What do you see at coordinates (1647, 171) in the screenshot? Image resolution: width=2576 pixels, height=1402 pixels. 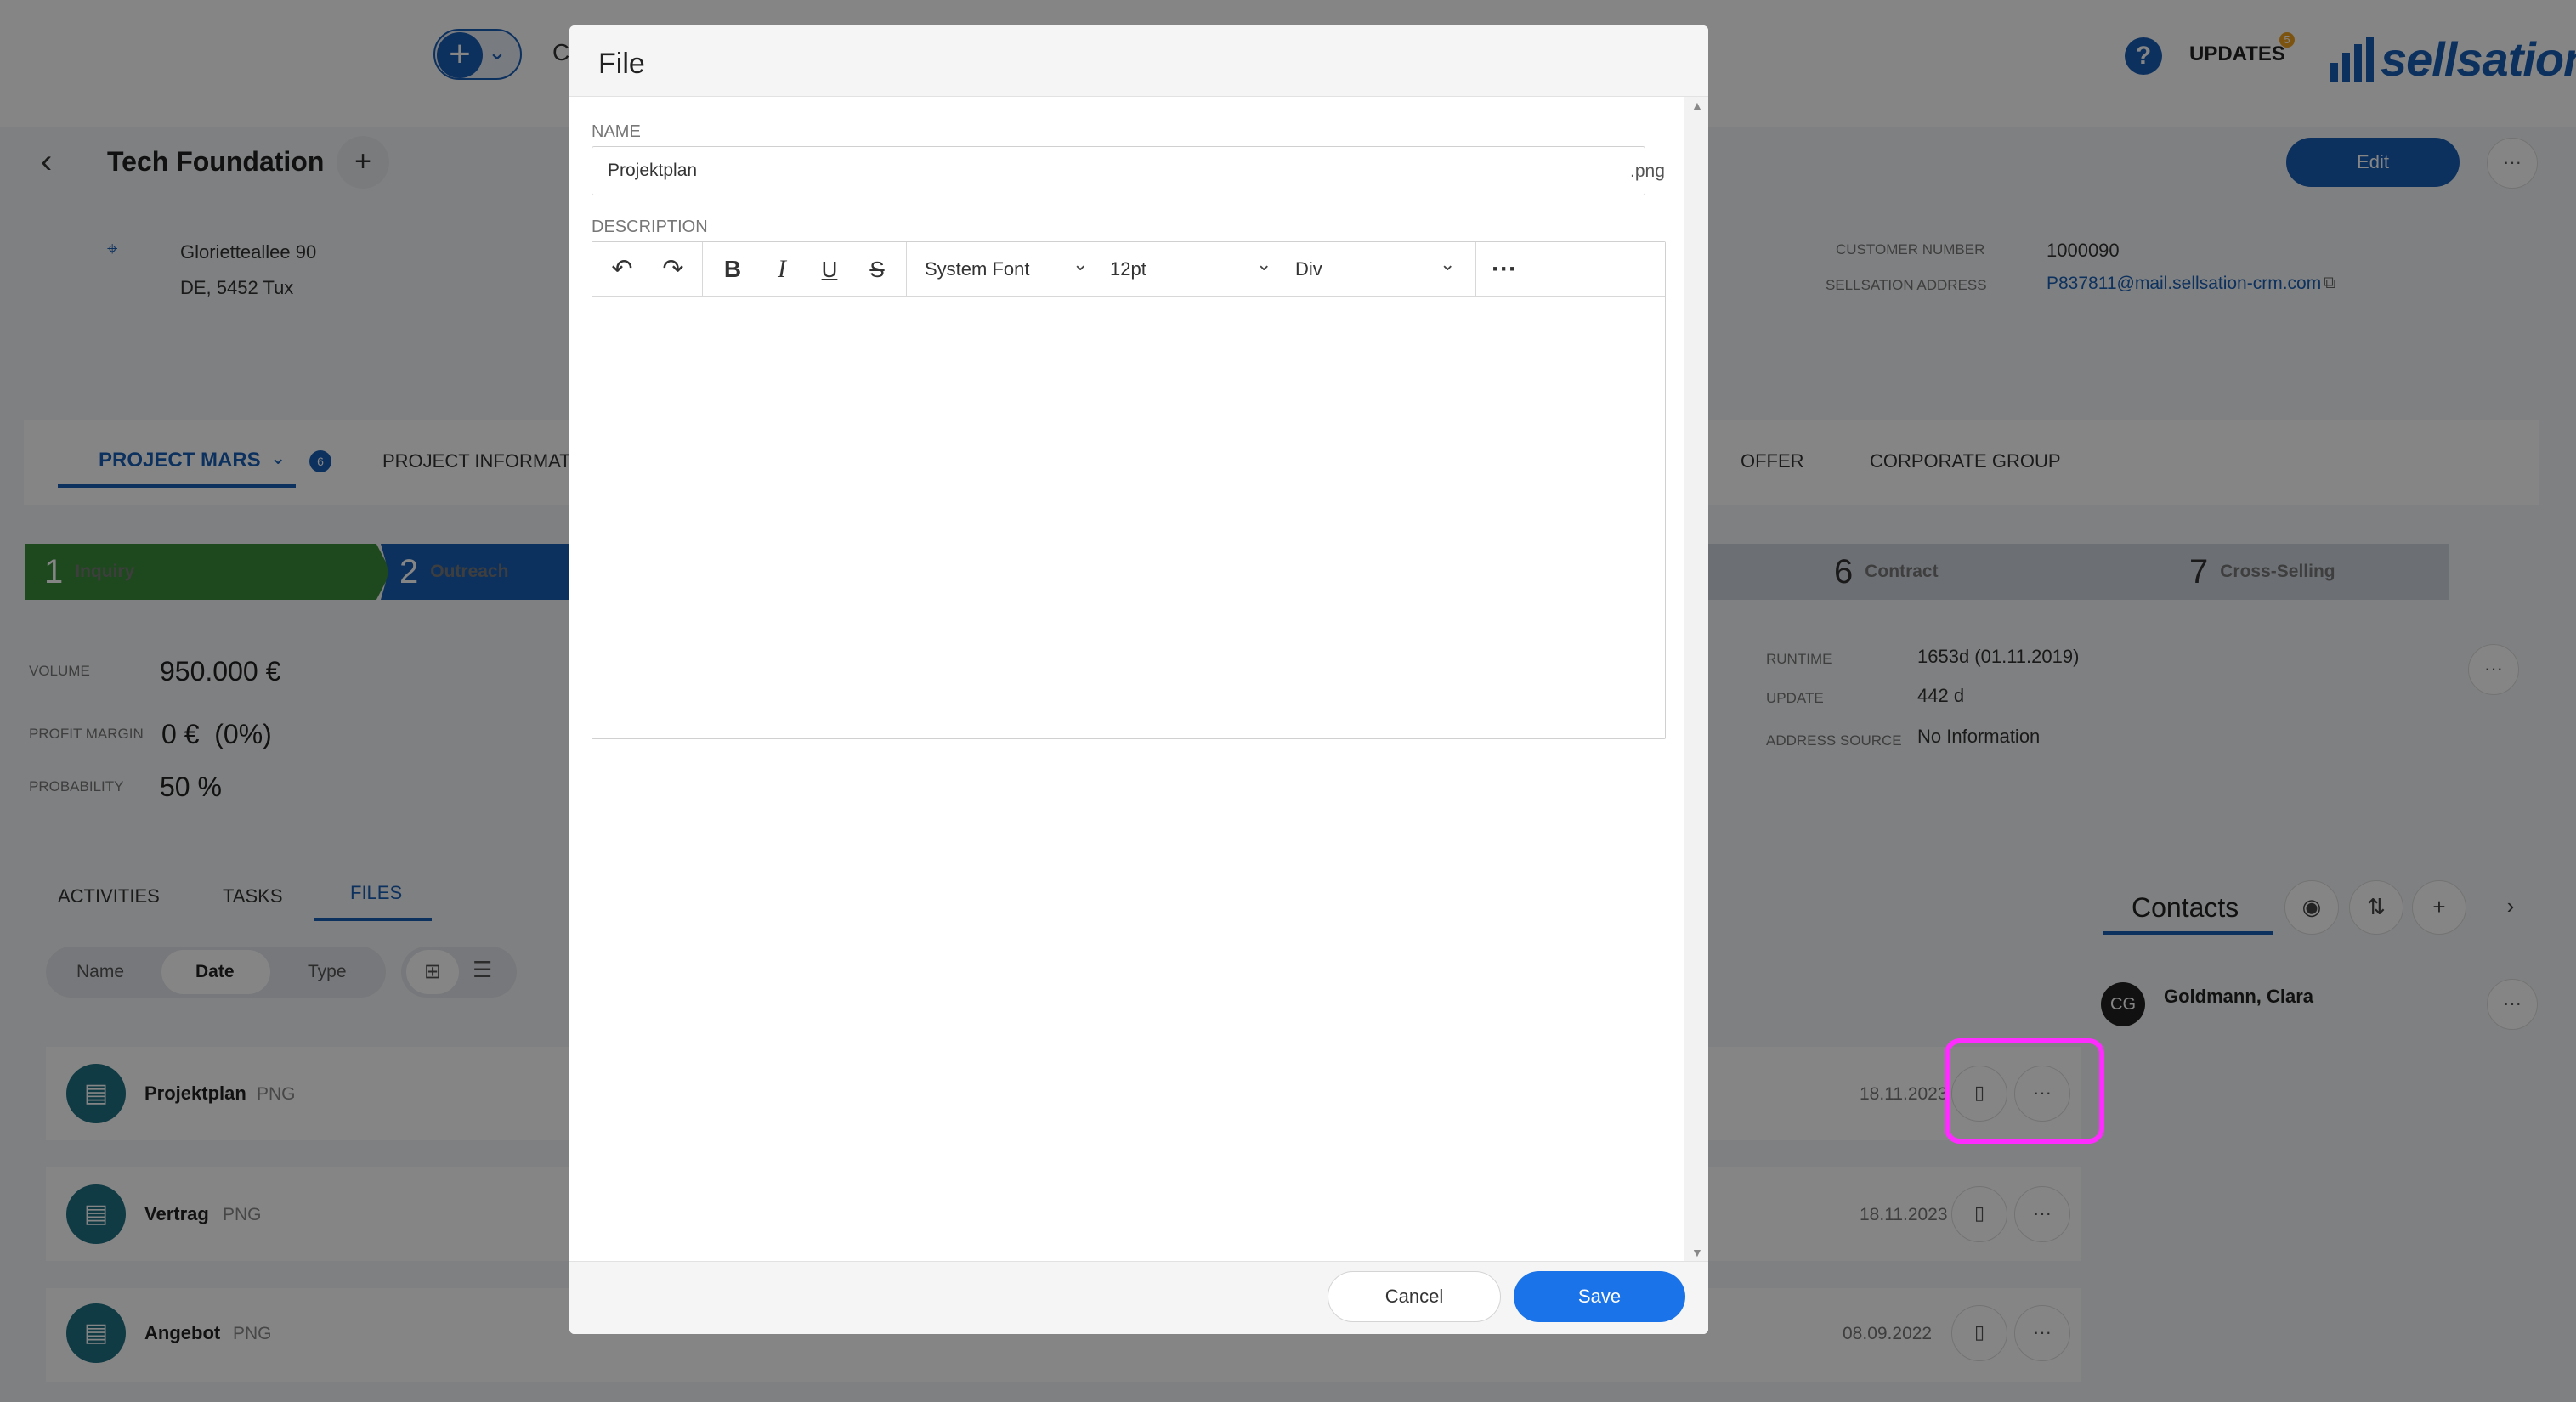 I see `file-extension: .png` at bounding box center [1647, 171].